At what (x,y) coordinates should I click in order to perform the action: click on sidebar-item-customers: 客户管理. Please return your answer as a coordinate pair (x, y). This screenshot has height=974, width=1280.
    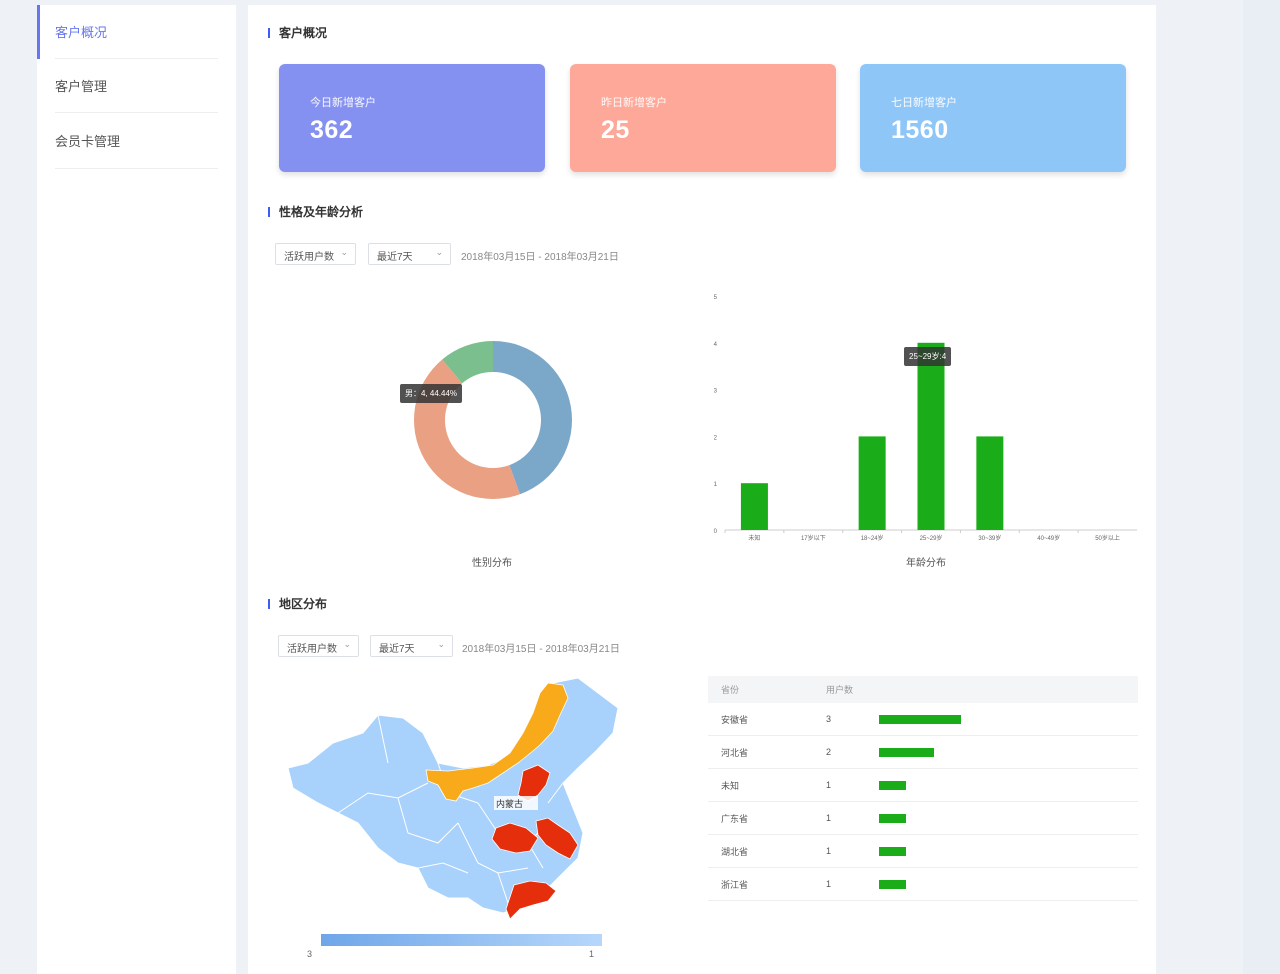
    Looking at the image, I should click on (136, 86).